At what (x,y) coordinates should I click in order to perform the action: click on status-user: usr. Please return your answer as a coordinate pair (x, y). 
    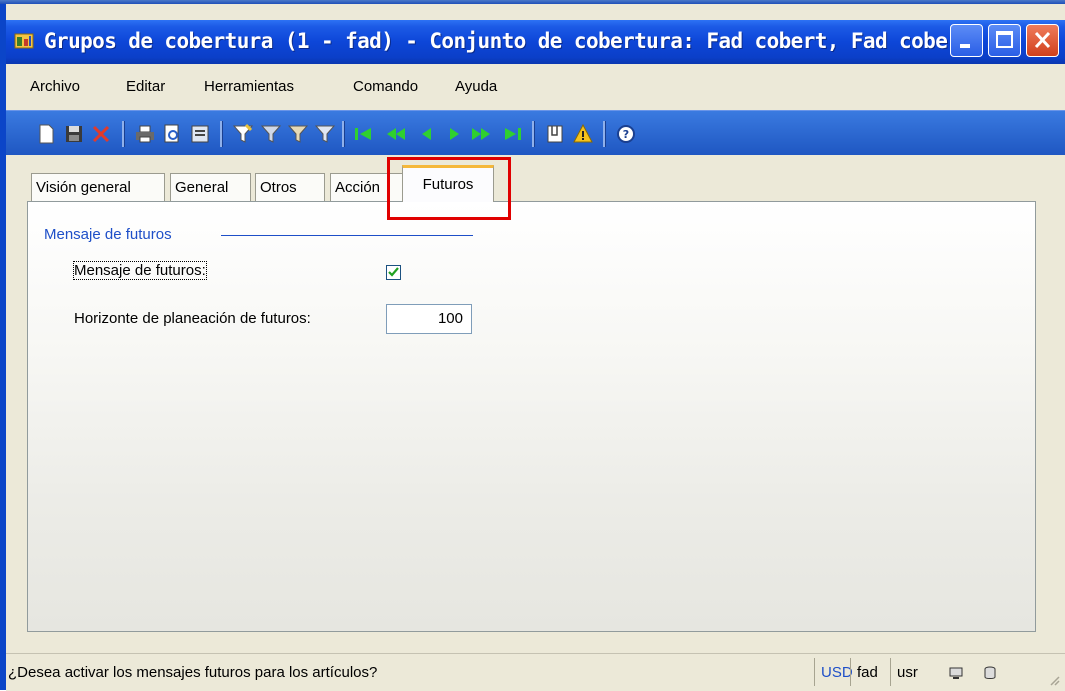
    Looking at the image, I should click on (906, 672).